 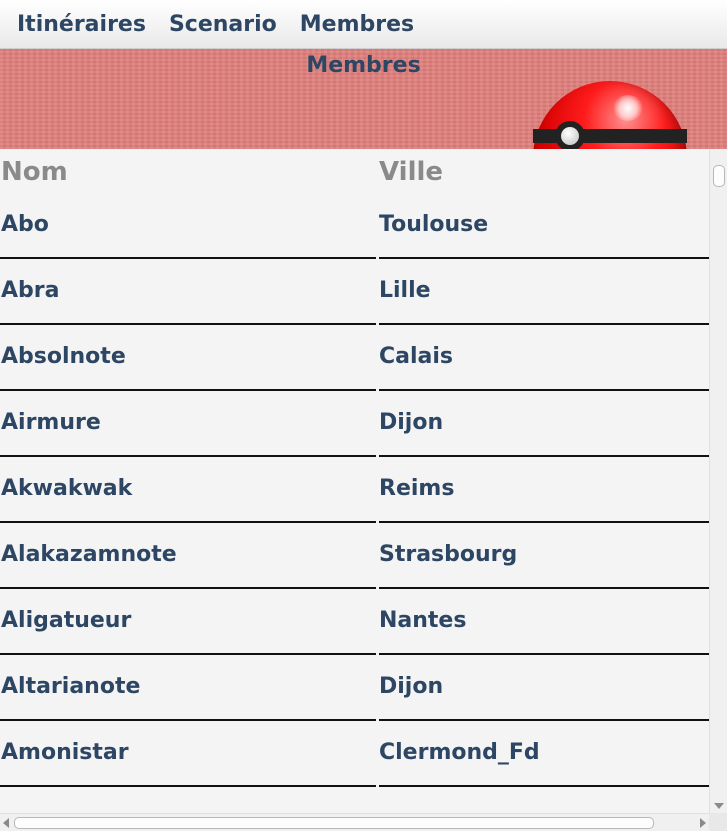 I want to click on cell-nom: Altarianote, so click(x=71, y=686).